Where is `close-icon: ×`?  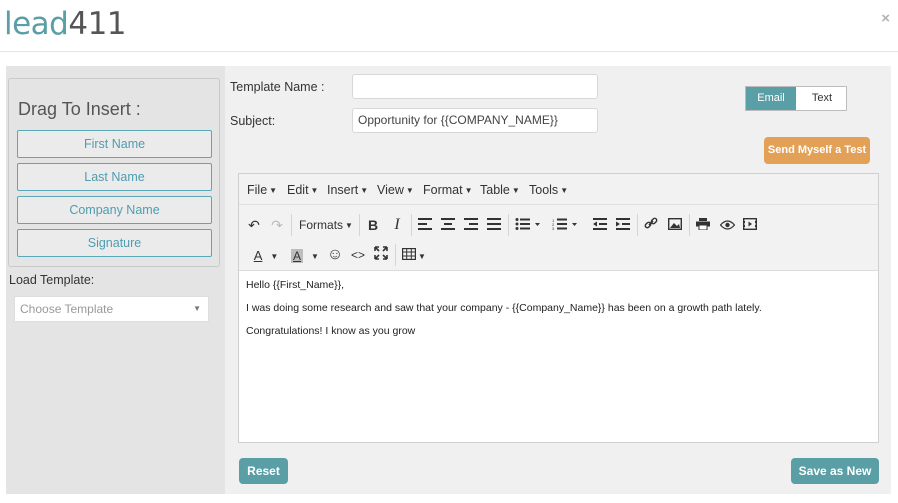
close-icon: × is located at coordinates (885, 18).